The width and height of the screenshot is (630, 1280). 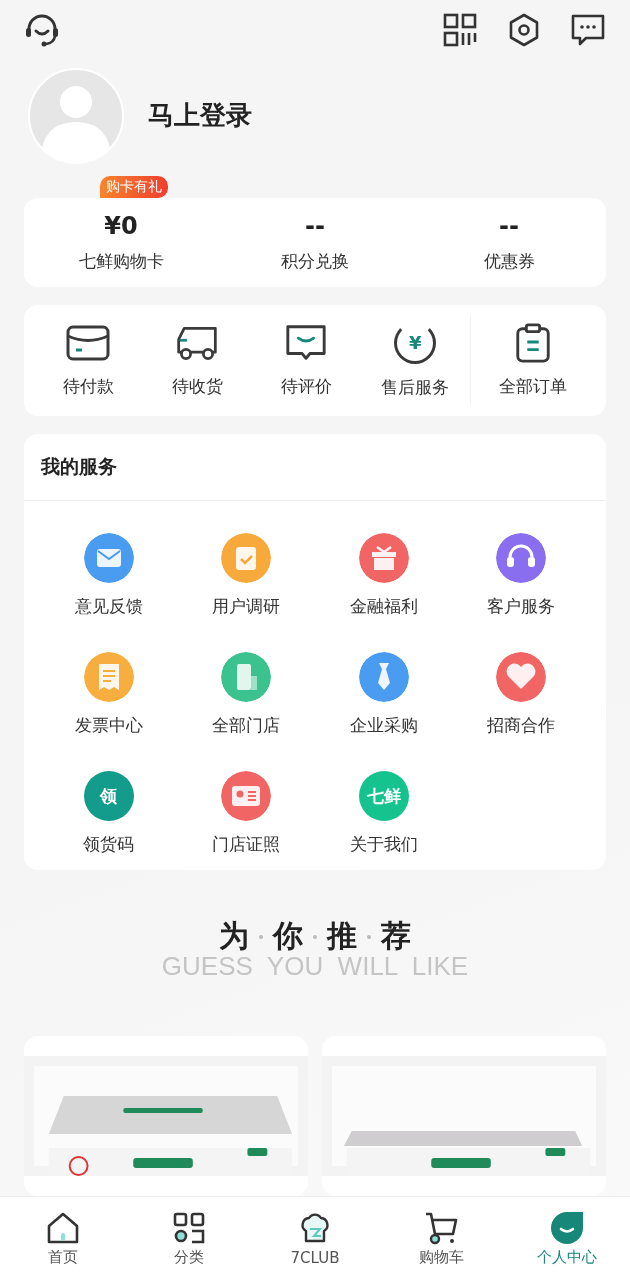 I want to click on service-label: 关于我们, so click(x=383, y=844).